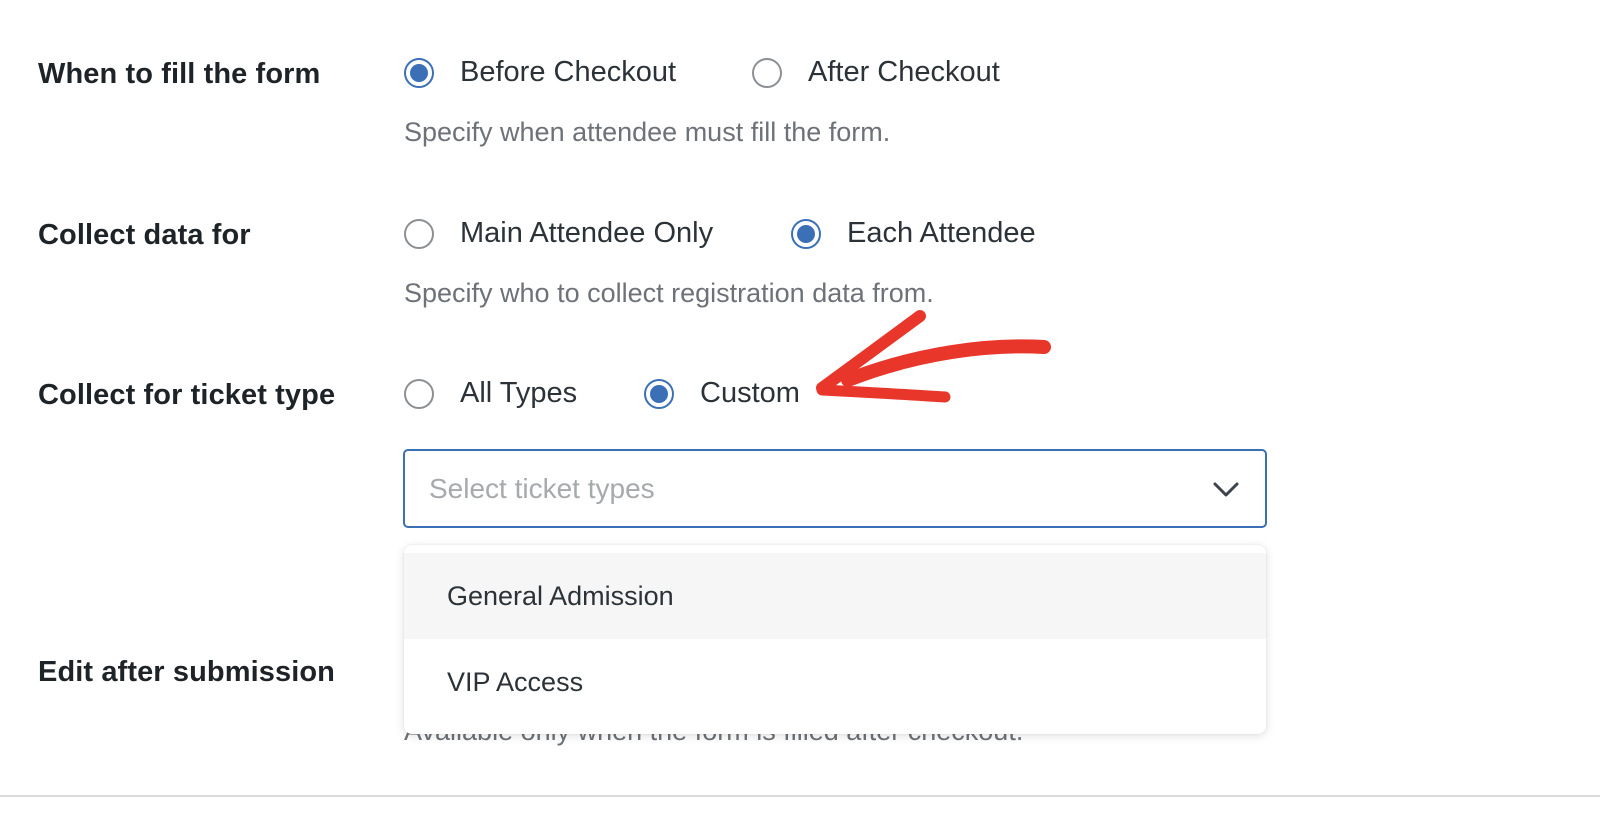 The width and height of the screenshot is (1600, 814). Describe the element at coordinates (806, 233) in the screenshot. I see `radio-each-attendee-circle` at that location.